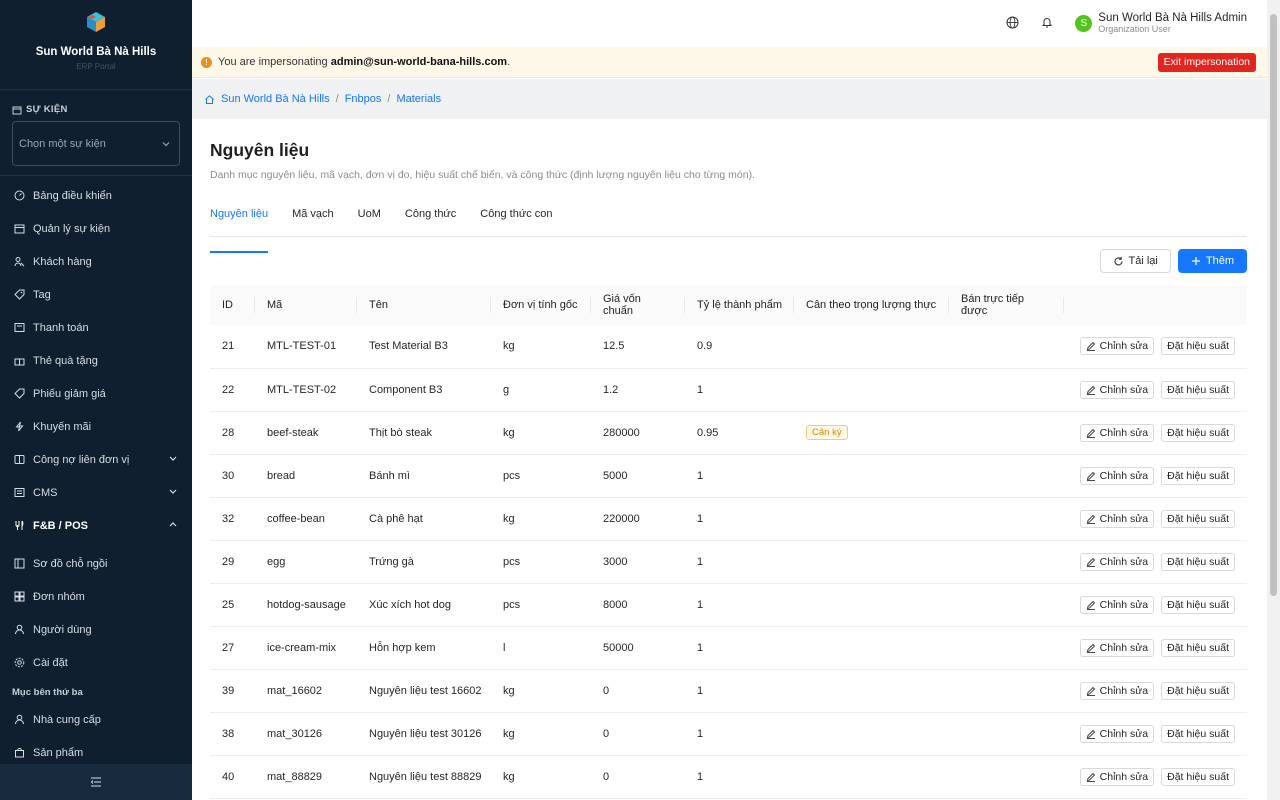  Describe the element at coordinates (621, 518) in the screenshot. I see `cell-cost: 220000` at that location.